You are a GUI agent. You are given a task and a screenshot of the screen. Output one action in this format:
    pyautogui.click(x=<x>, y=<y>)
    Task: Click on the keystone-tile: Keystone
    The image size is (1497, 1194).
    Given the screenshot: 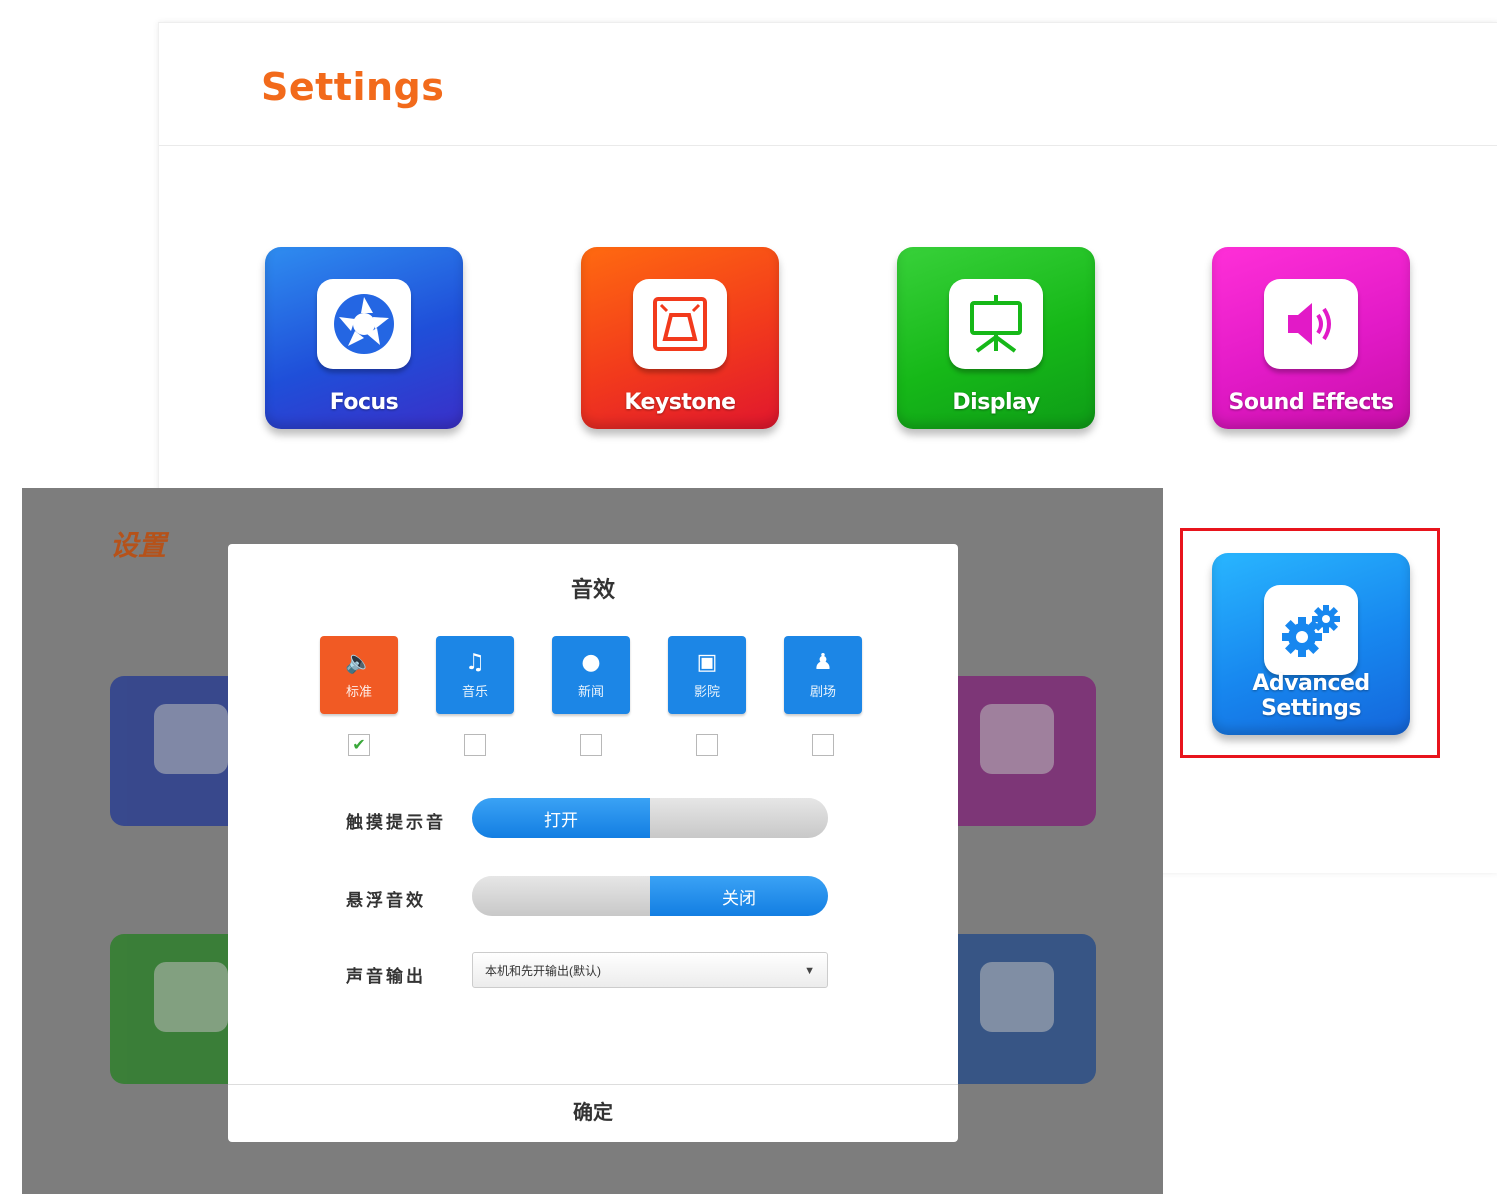 What is the action you would take?
    pyautogui.click(x=680, y=338)
    